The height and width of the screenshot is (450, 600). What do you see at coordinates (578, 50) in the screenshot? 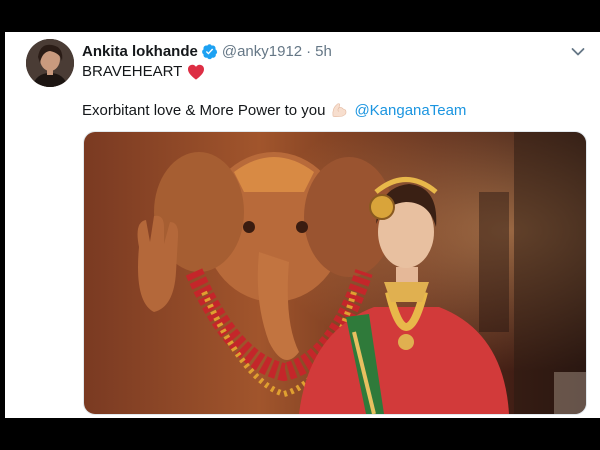
I see `chevron-down-icon` at bounding box center [578, 50].